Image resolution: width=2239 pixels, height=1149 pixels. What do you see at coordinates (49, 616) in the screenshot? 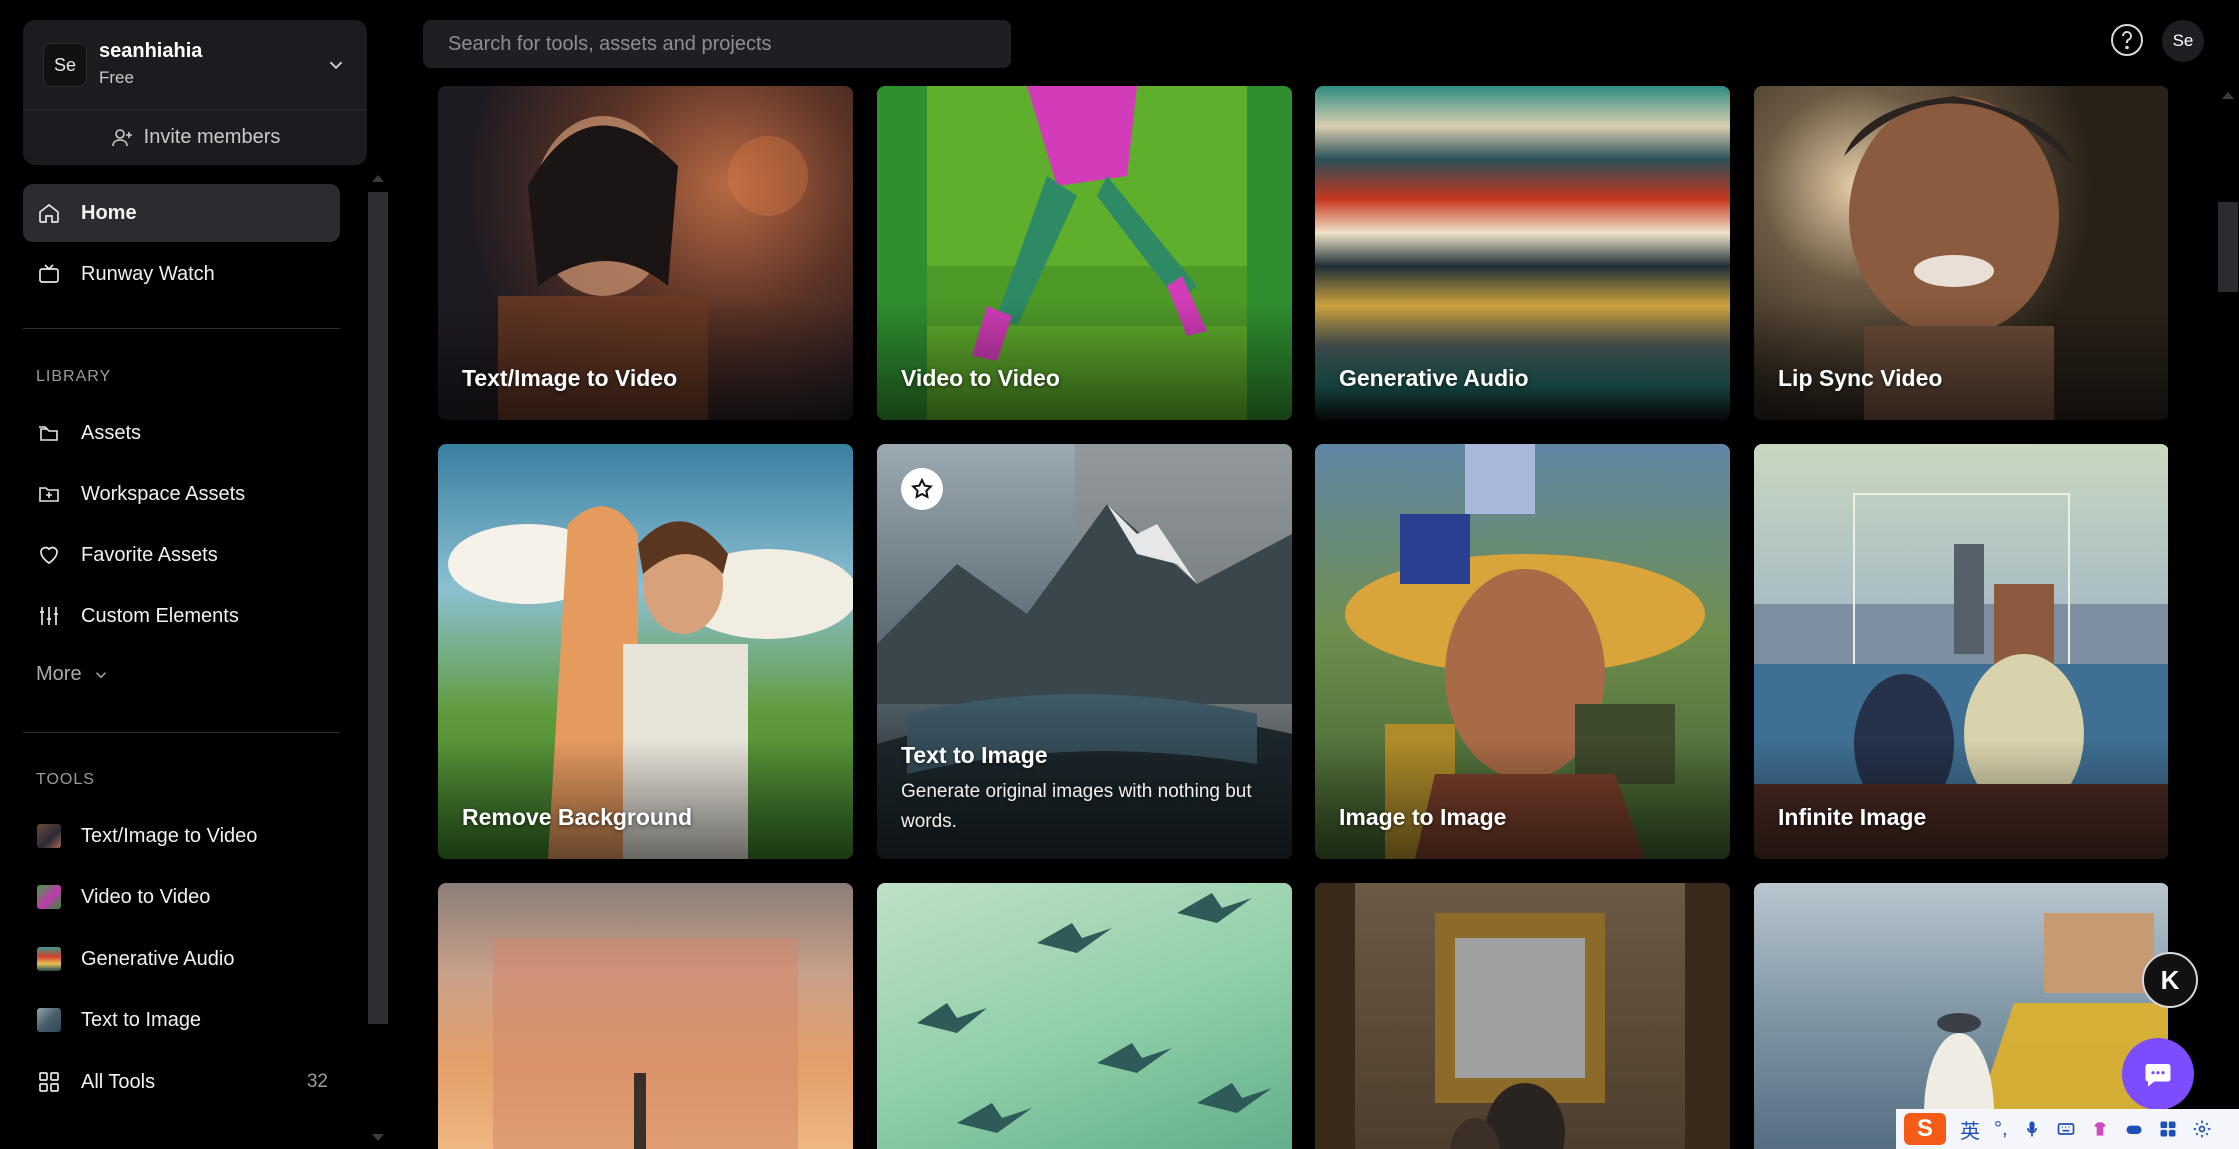
I see `sliders-icon` at bounding box center [49, 616].